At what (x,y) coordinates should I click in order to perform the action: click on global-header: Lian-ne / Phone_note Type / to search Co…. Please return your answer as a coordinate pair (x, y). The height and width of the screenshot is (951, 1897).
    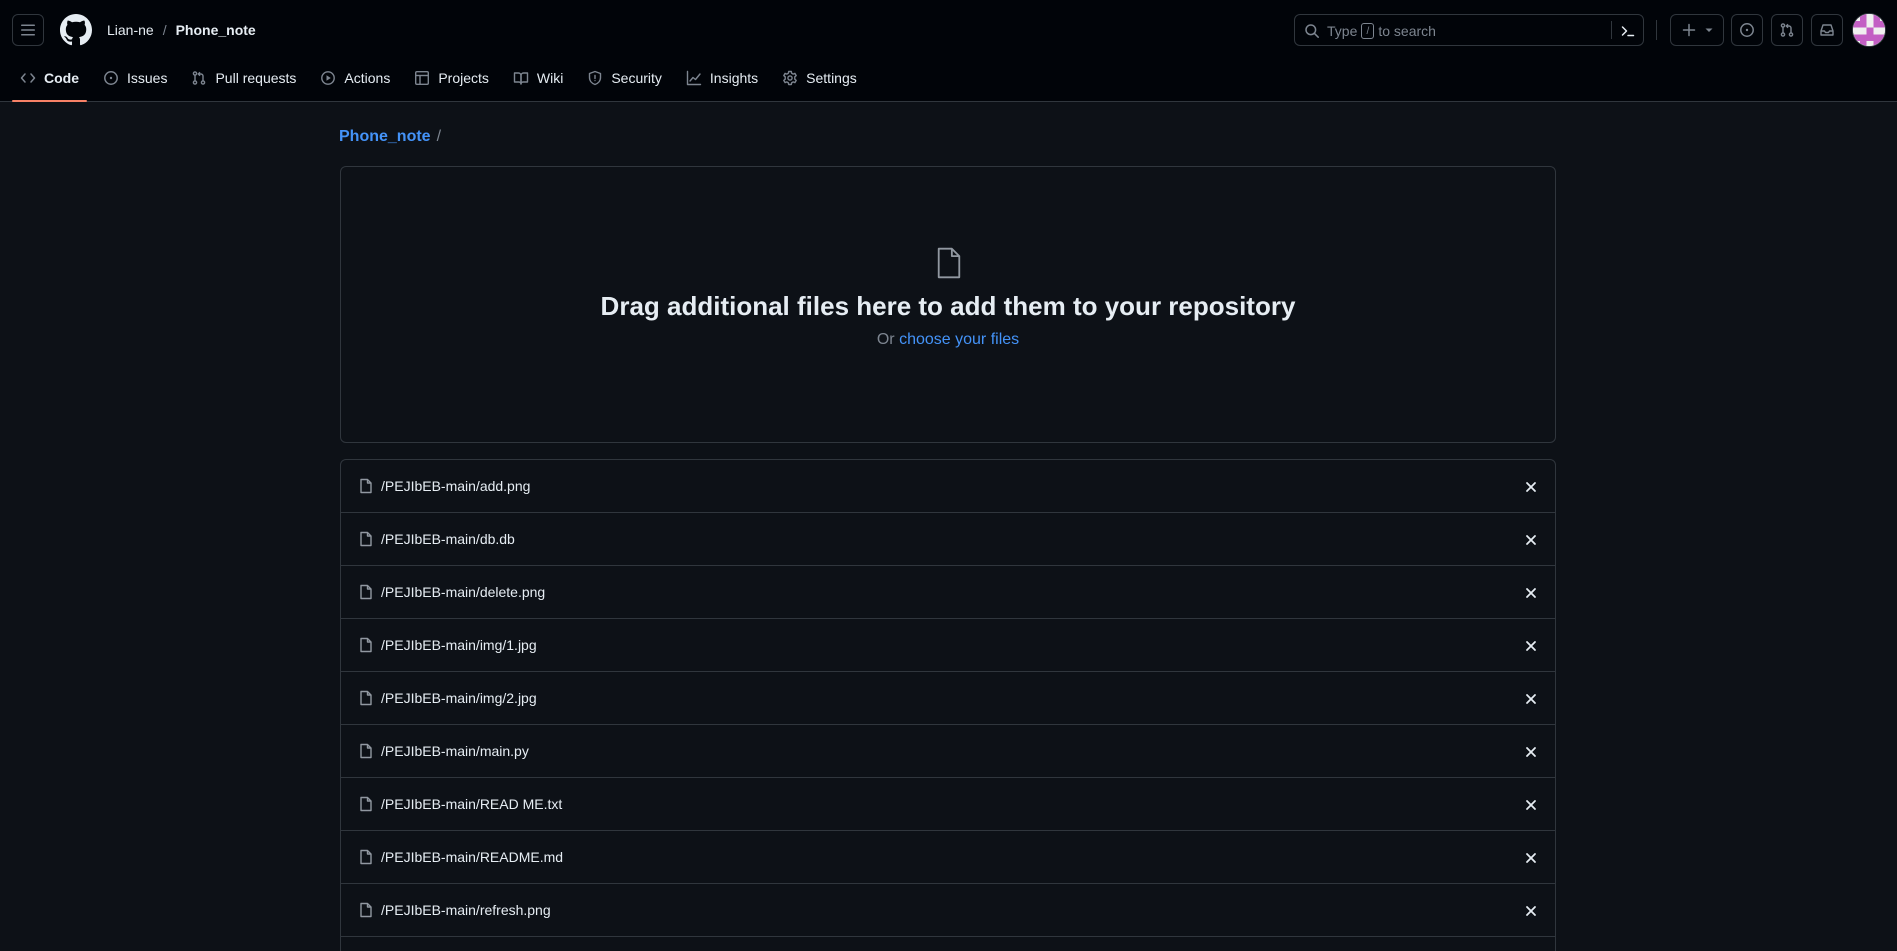
    Looking at the image, I should click on (948, 51).